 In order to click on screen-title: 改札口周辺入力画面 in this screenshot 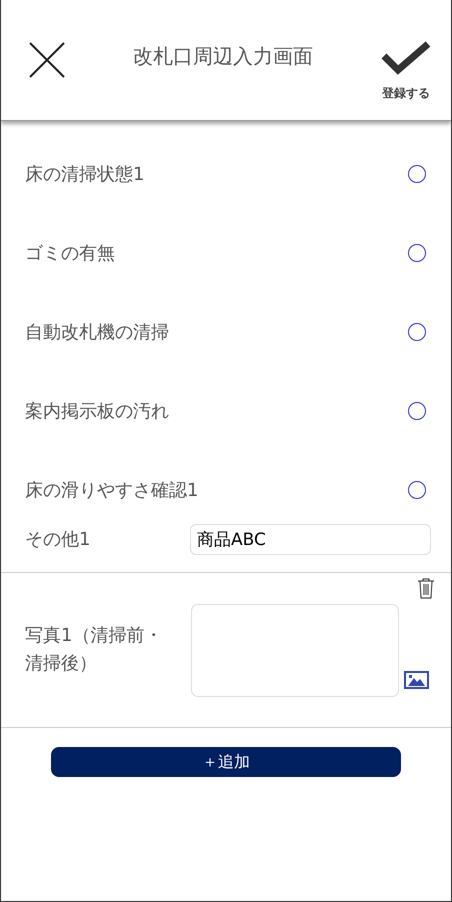, I will do `click(223, 56)`.